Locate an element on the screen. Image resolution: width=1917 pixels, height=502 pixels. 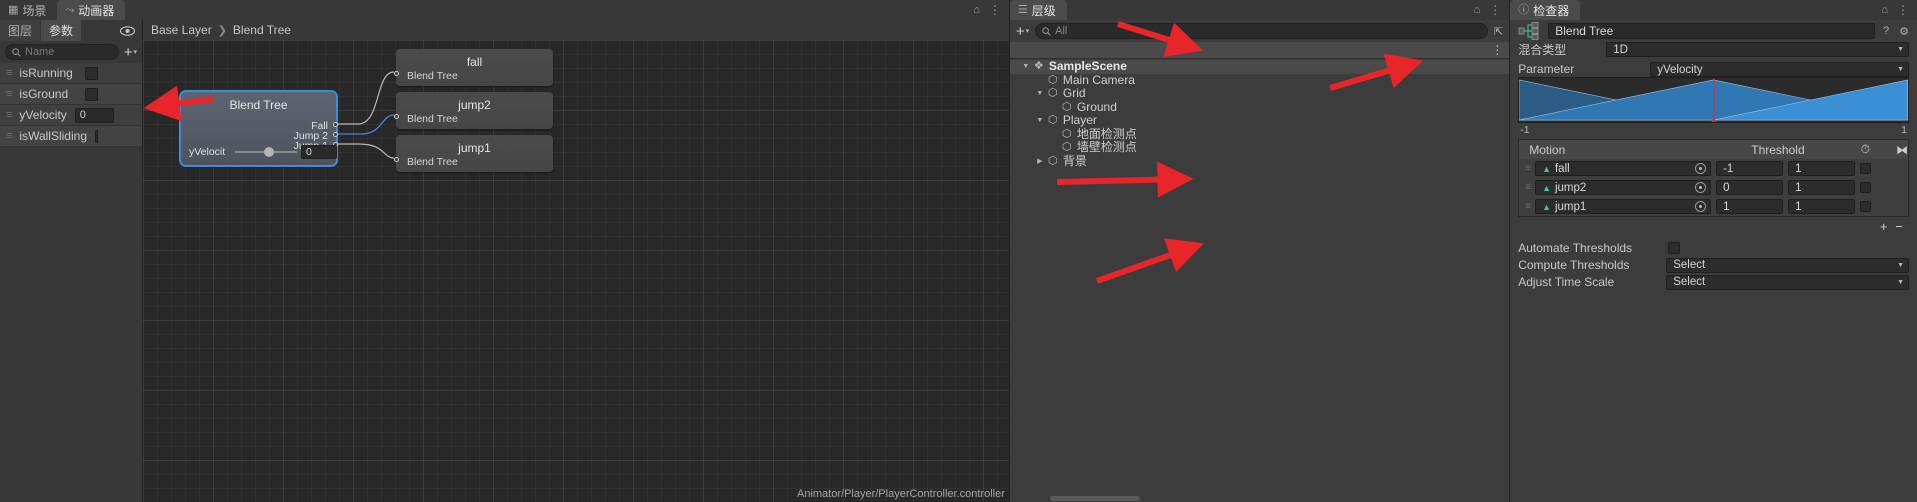
parameter-row-yvelocity: ≡ yVelocity 0 is located at coordinates (71, 115).